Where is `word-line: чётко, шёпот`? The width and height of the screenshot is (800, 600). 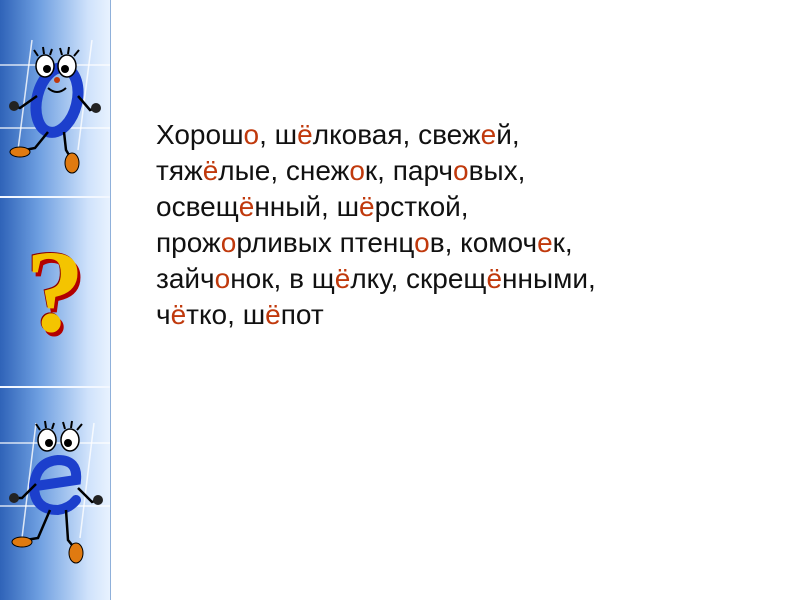 word-line: чётко, шёпот is located at coordinates (471, 315).